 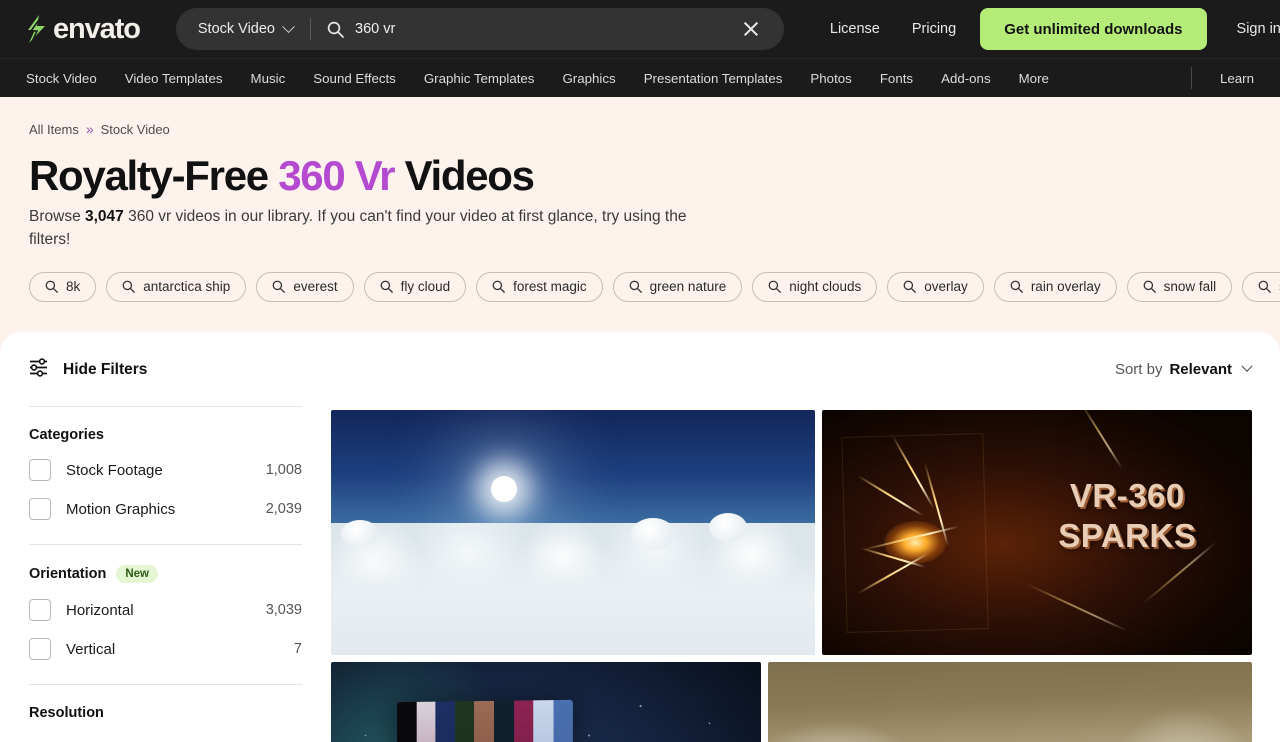 I want to click on chip-snow-fall: snow fall, so click(x=1179, y=286).